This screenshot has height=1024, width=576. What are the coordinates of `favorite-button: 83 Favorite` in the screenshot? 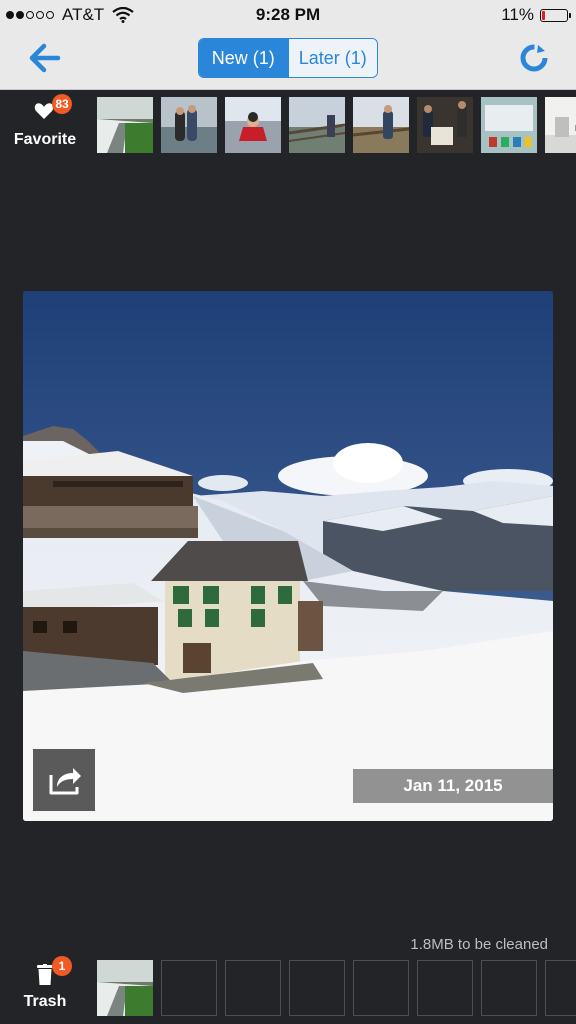 It's located at (45, 123).